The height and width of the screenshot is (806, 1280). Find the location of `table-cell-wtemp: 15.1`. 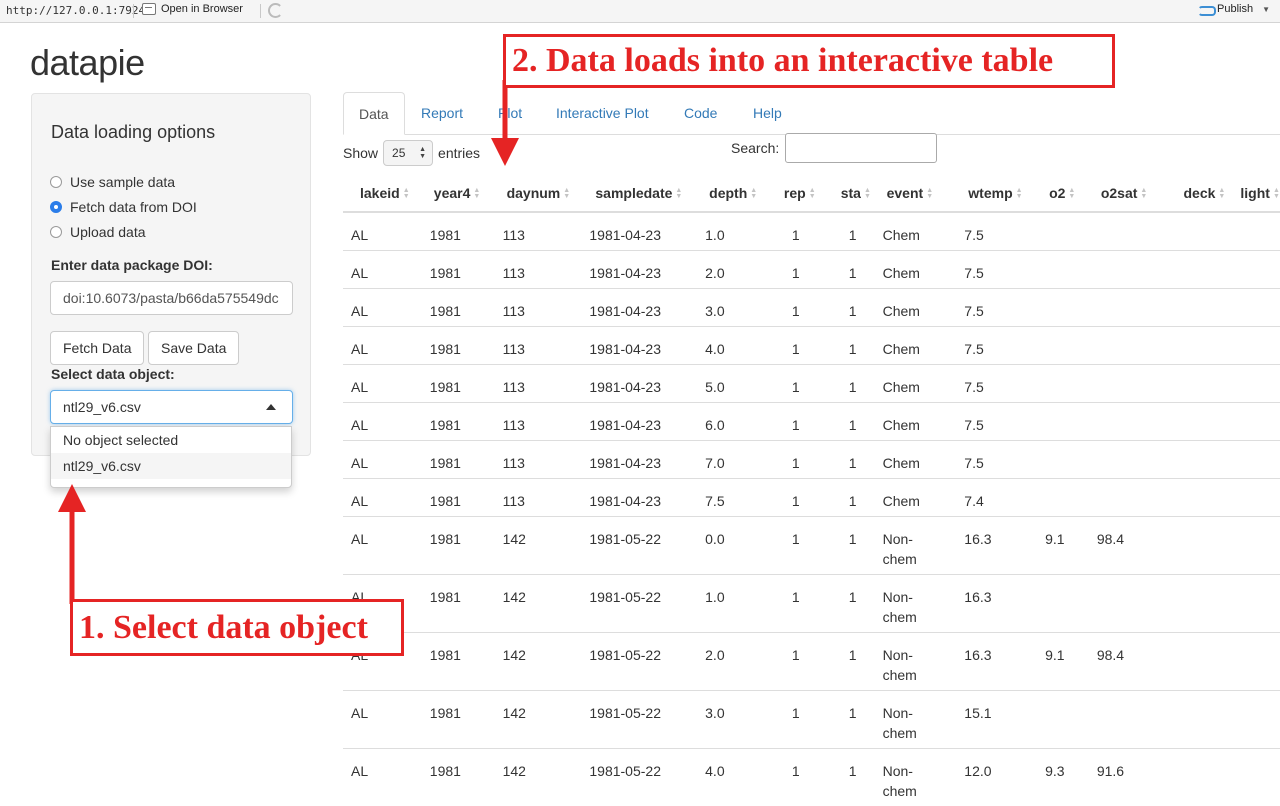

table-cell-wtemp: 15.1 is located at coordinates (1000, 720).